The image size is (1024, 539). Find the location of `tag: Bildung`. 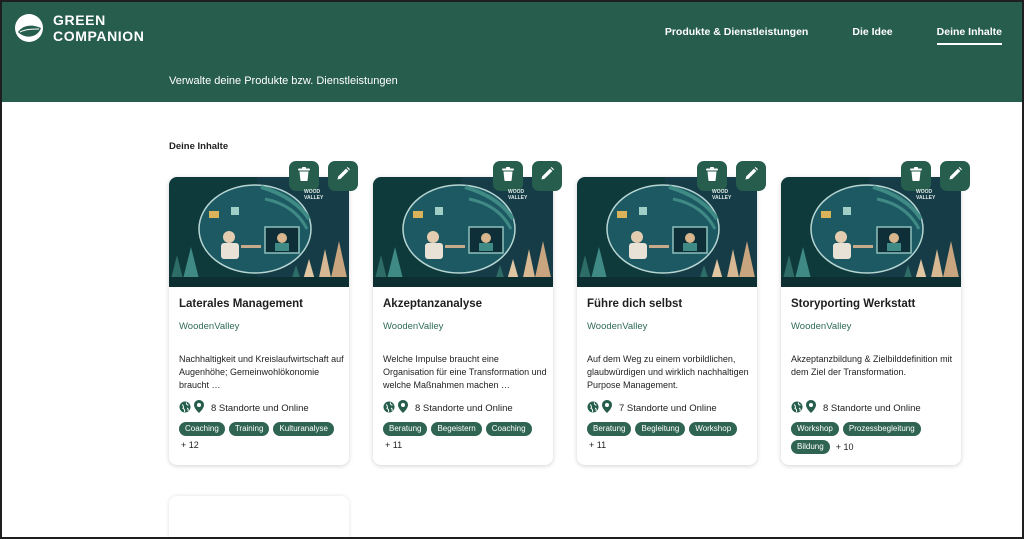

tag: Bildung is located at coordinates (810, 447).